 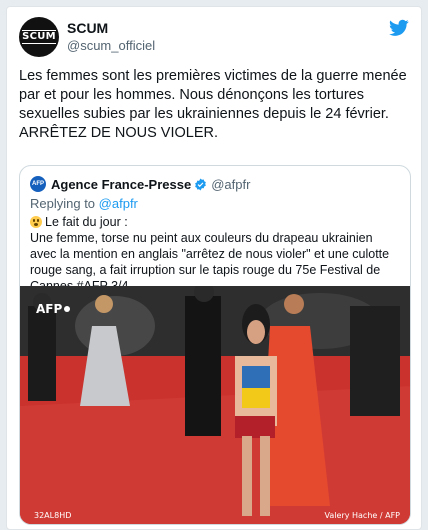 I want to click on quoted-display-name: Agence France-Presse, so click(x=121, y=184).